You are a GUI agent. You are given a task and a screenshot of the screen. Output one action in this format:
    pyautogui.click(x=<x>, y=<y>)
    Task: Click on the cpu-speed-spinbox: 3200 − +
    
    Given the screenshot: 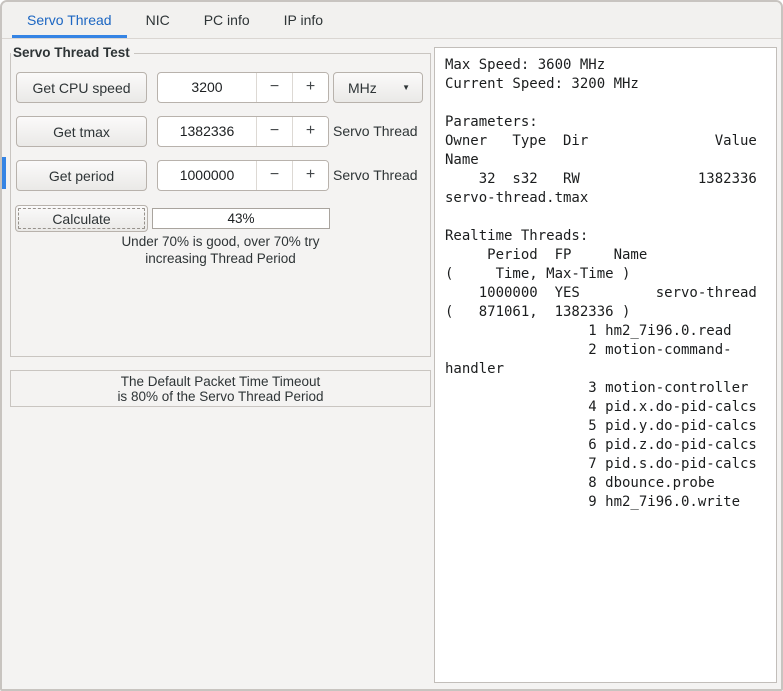 What is the action you would take?
    pyautogui.click(x=243, y=87)
    